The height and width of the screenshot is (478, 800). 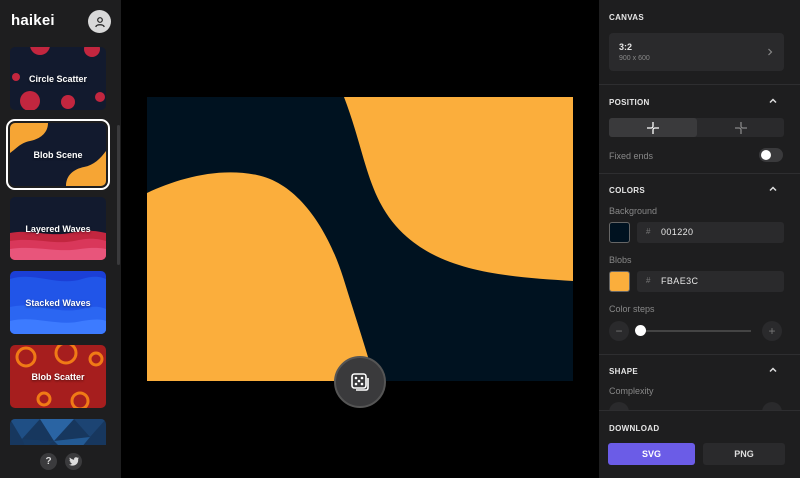 I want to click on sidebar-footer: ?, so click(x=61, y=461).